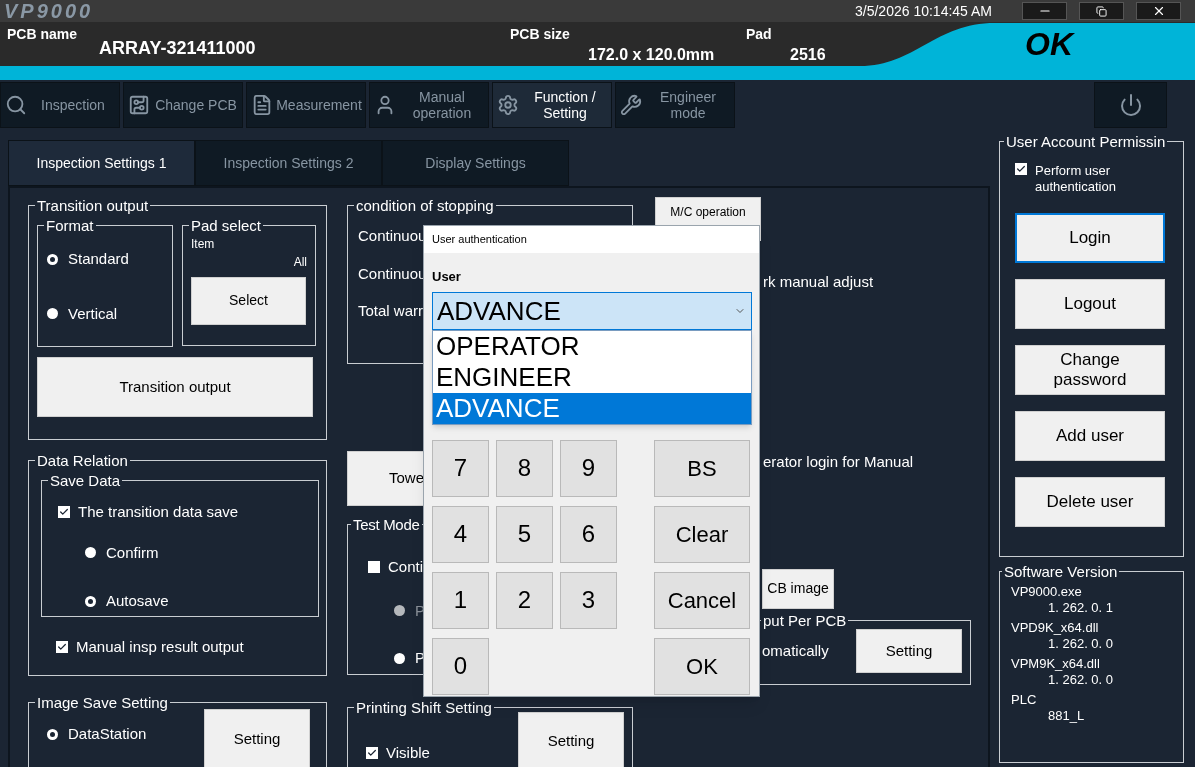 The width and height of the screenshot is (1195, 767). What do you see at coordinates (429, 104) in the screenshot?
I see `nav-button: Manual operation` at bounding box center [429, 104].